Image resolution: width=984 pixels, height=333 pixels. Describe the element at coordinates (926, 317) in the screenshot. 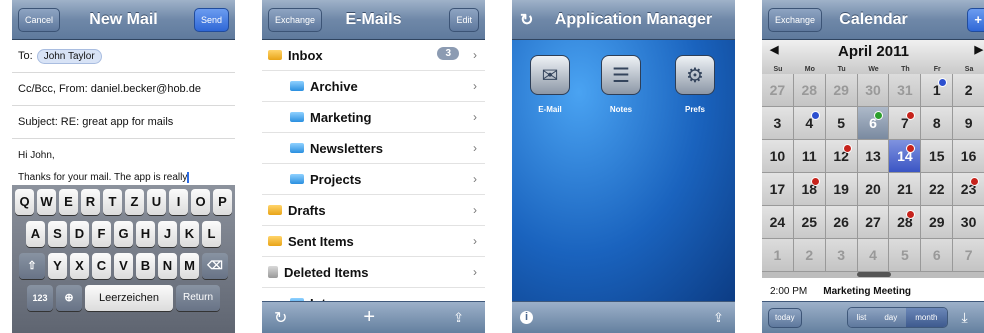

I see `view-month-segment: month` at that location.